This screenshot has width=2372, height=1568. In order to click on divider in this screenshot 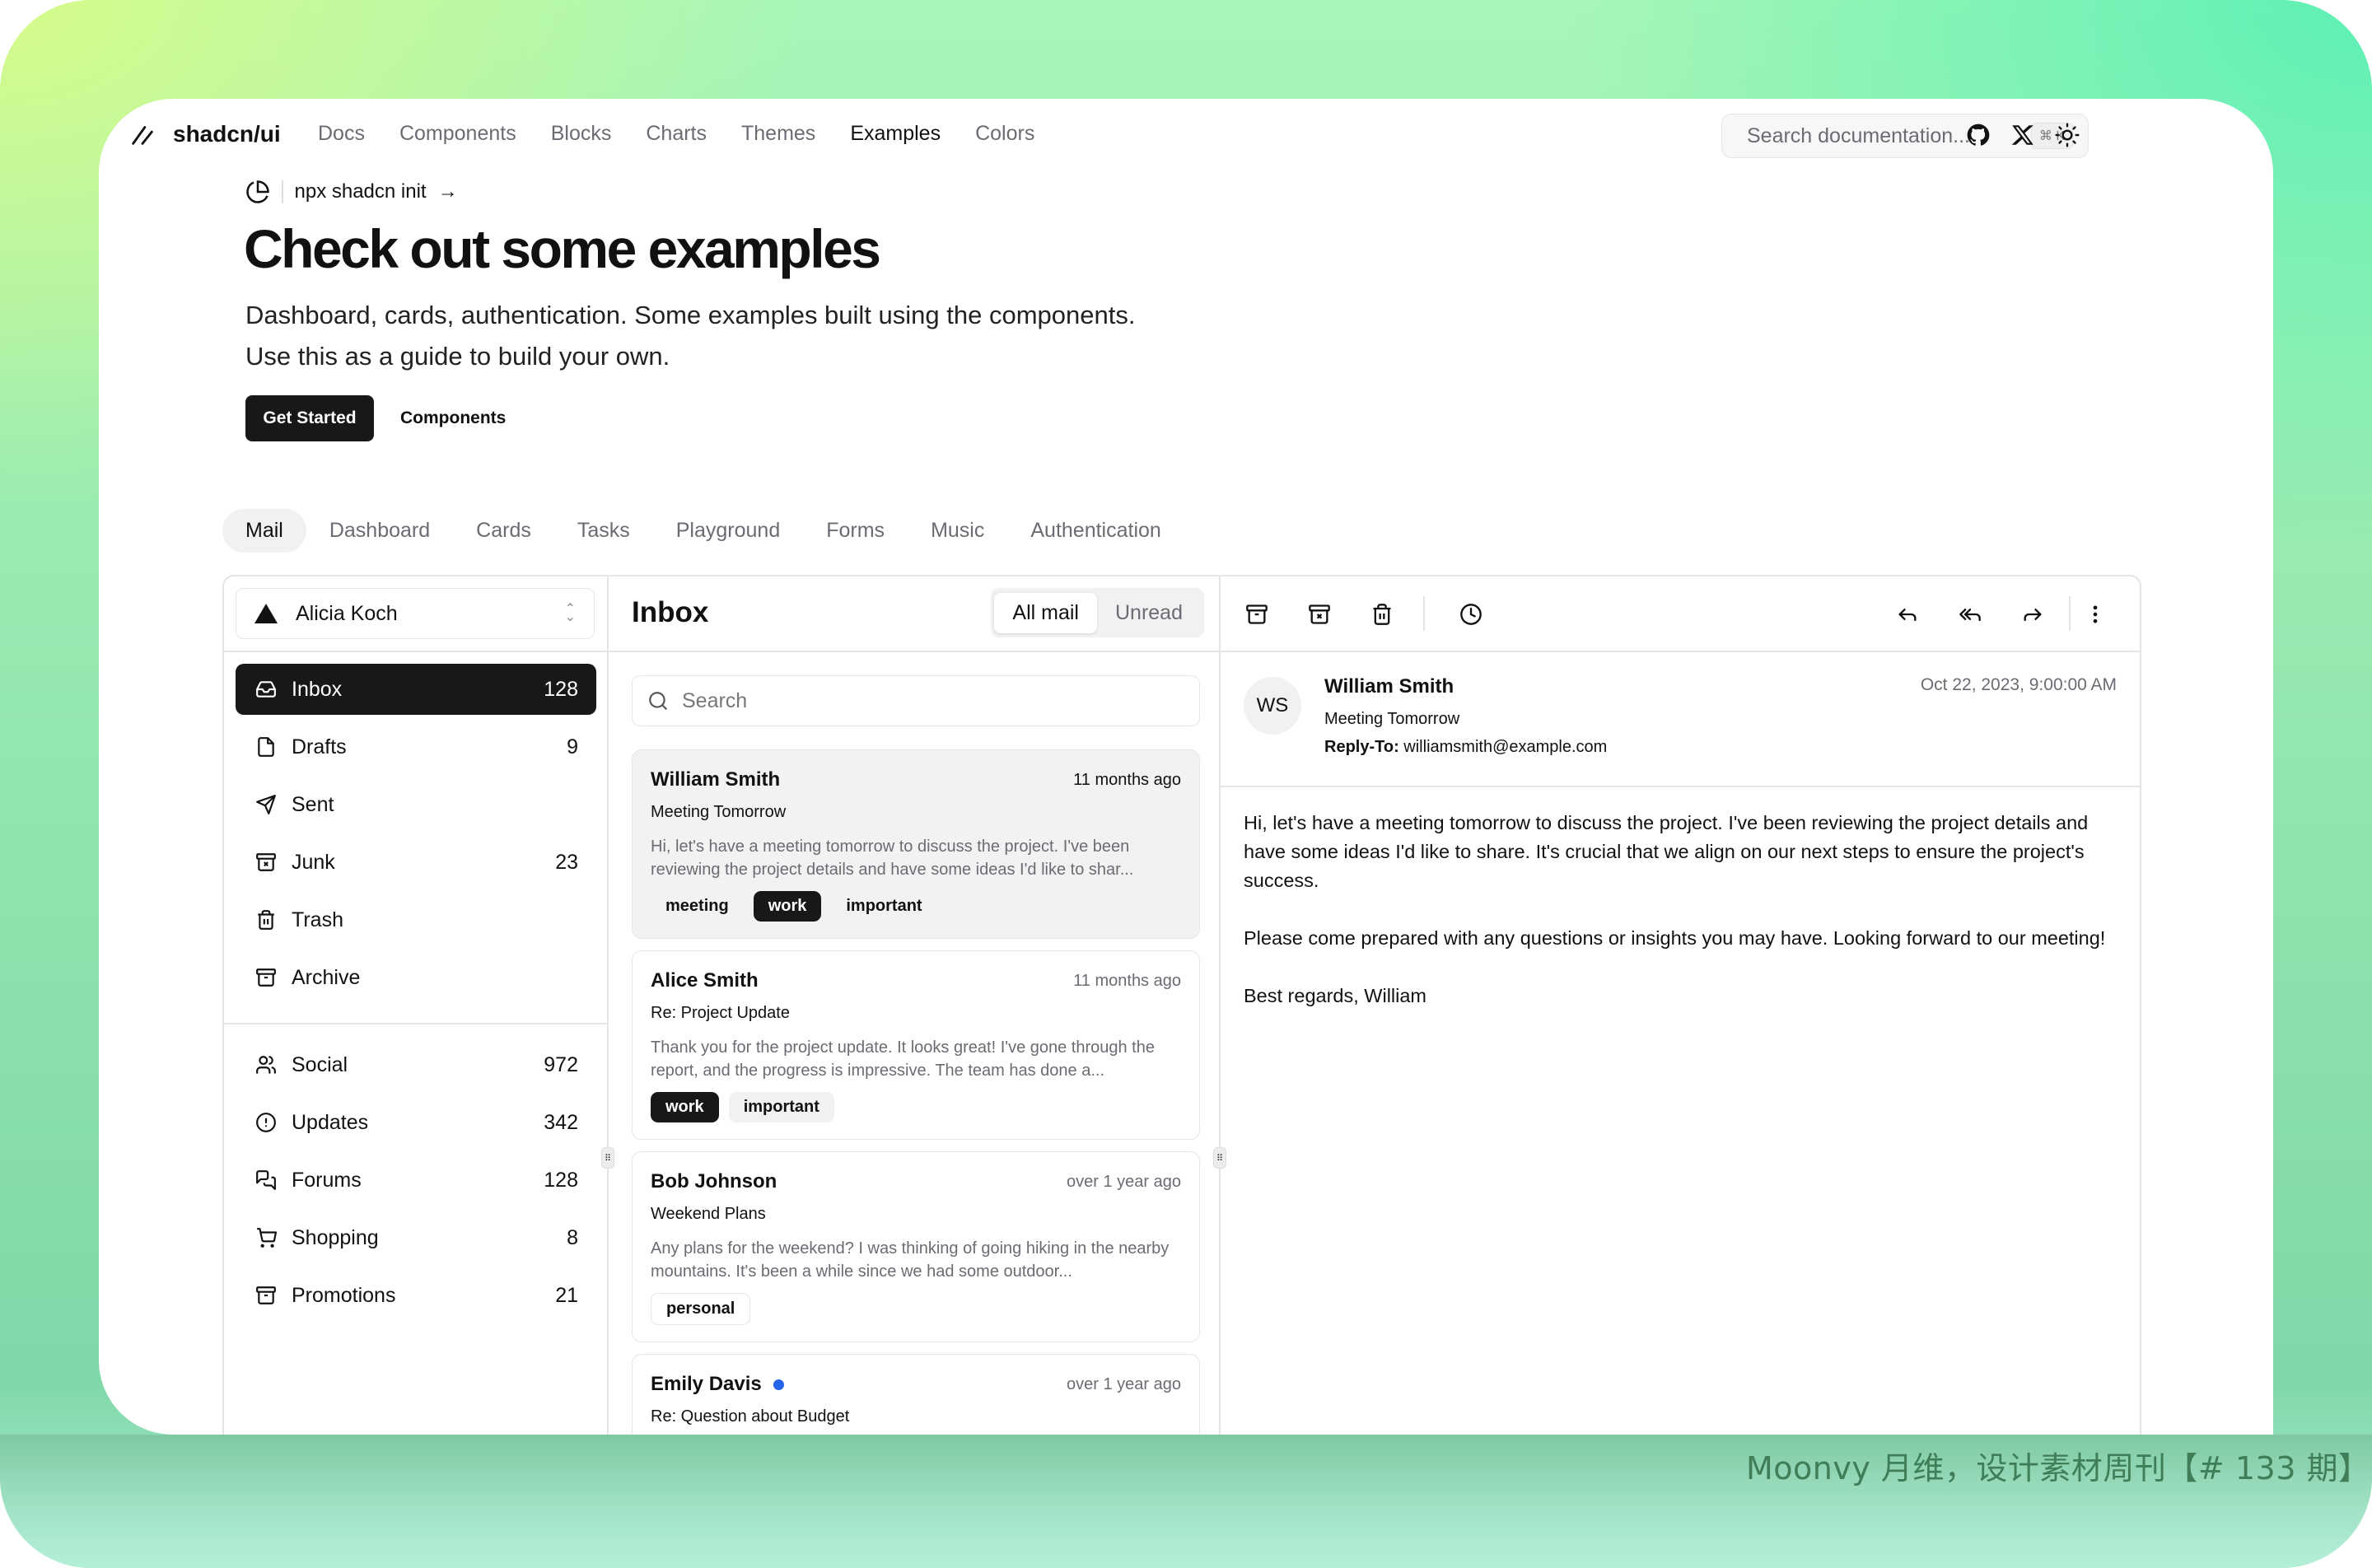, I will do `click(415, 651)`.